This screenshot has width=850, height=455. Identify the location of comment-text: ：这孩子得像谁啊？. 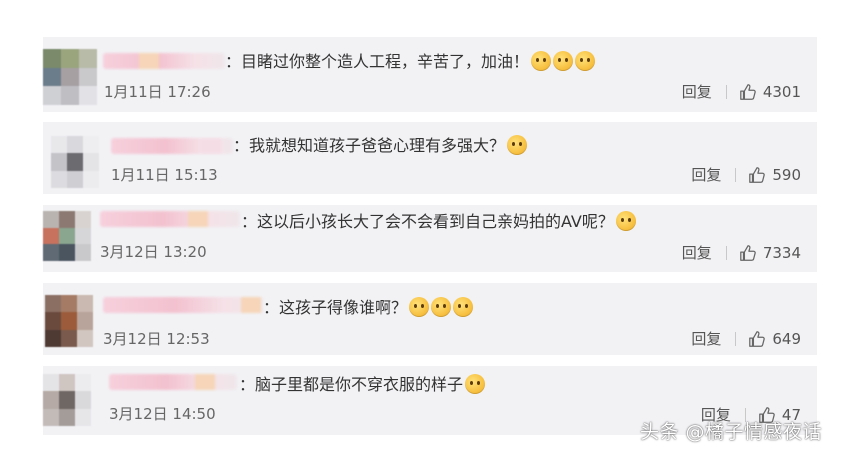
(368, 307).